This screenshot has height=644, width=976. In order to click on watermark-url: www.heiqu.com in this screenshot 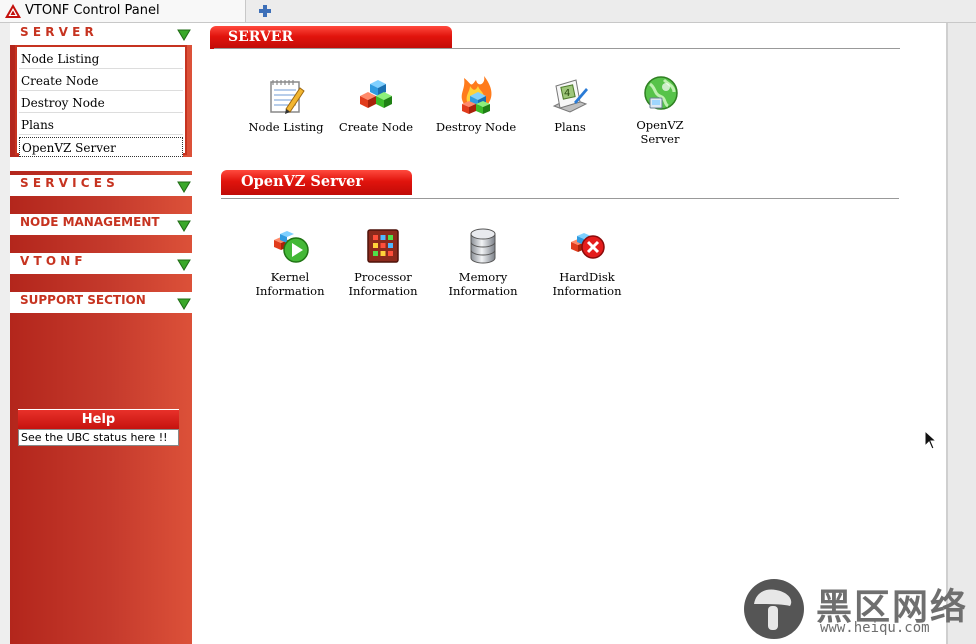, I will do `click(875, 628)`.